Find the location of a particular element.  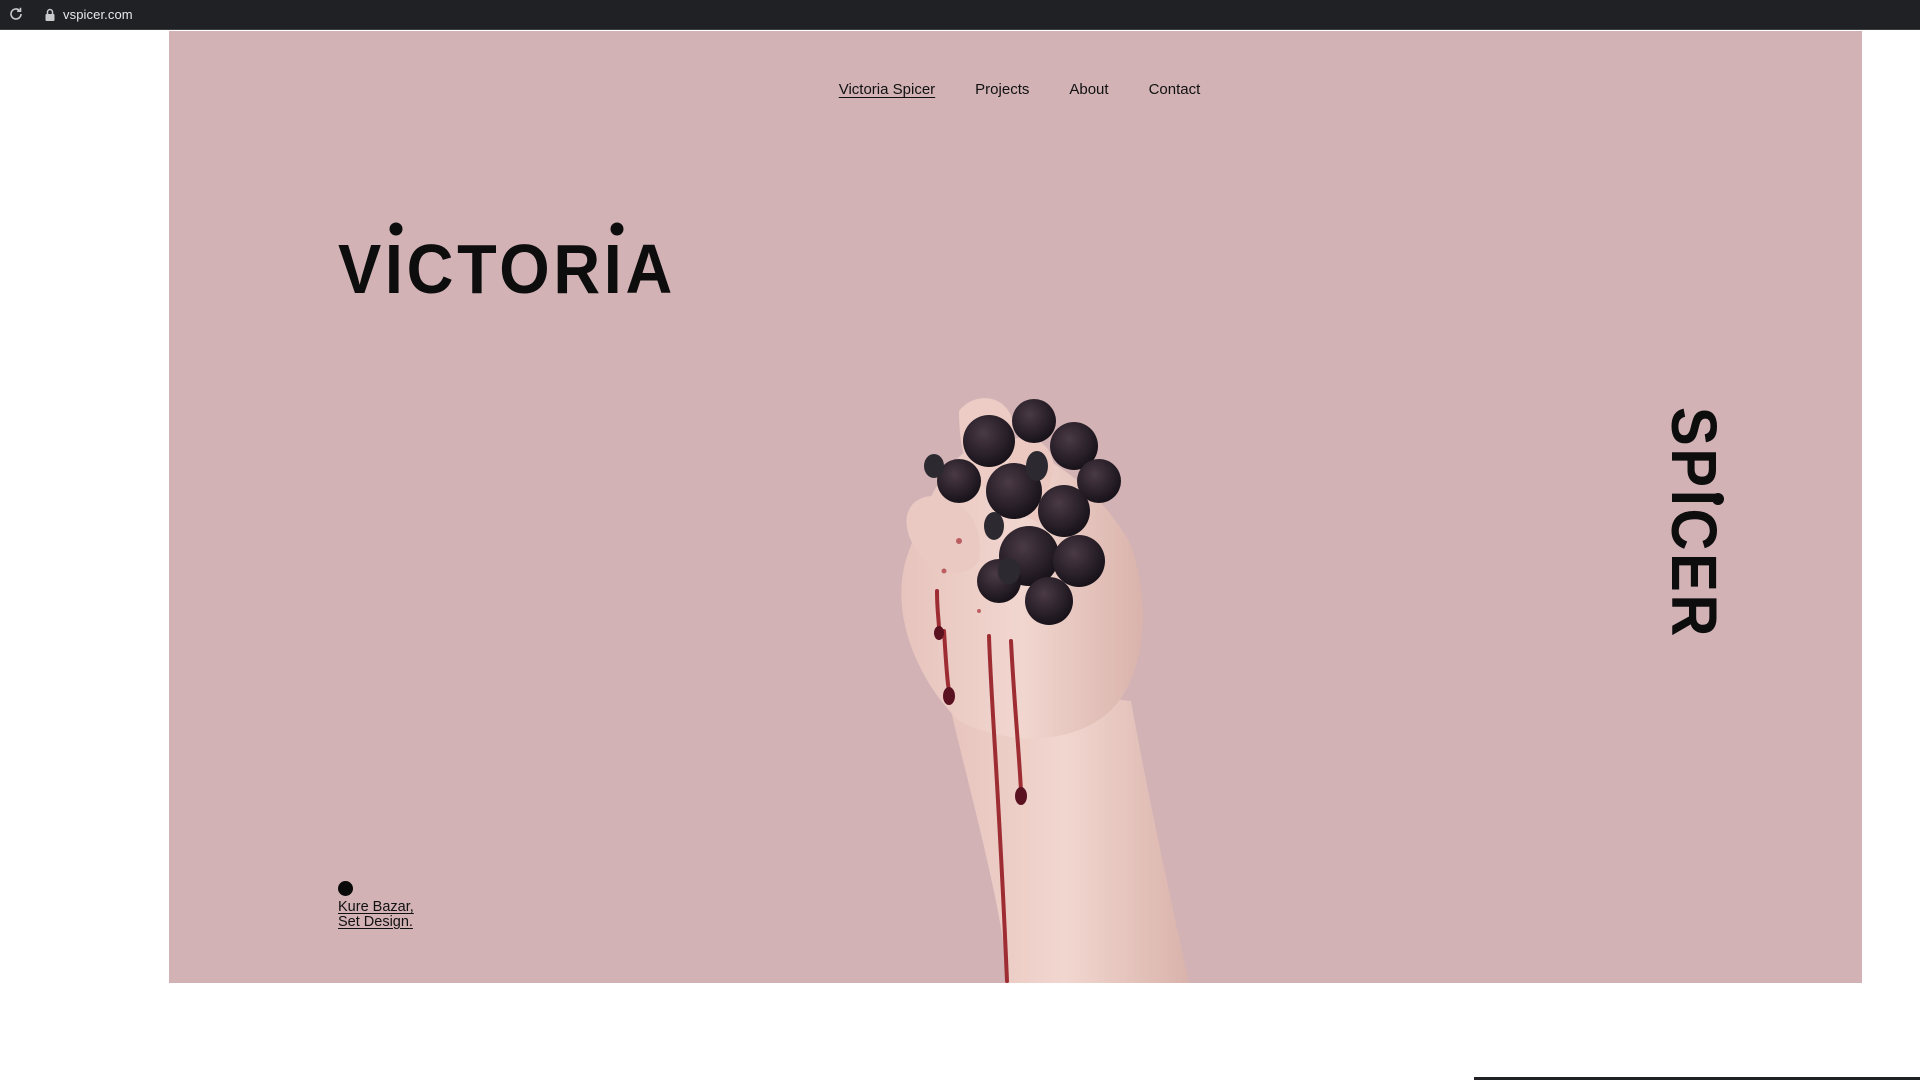

nav-link-about: About is located at coordinates (1088, 89).